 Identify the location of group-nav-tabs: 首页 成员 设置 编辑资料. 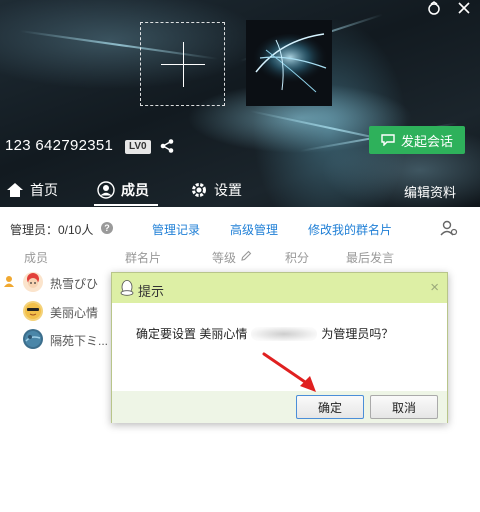
(240, 191).